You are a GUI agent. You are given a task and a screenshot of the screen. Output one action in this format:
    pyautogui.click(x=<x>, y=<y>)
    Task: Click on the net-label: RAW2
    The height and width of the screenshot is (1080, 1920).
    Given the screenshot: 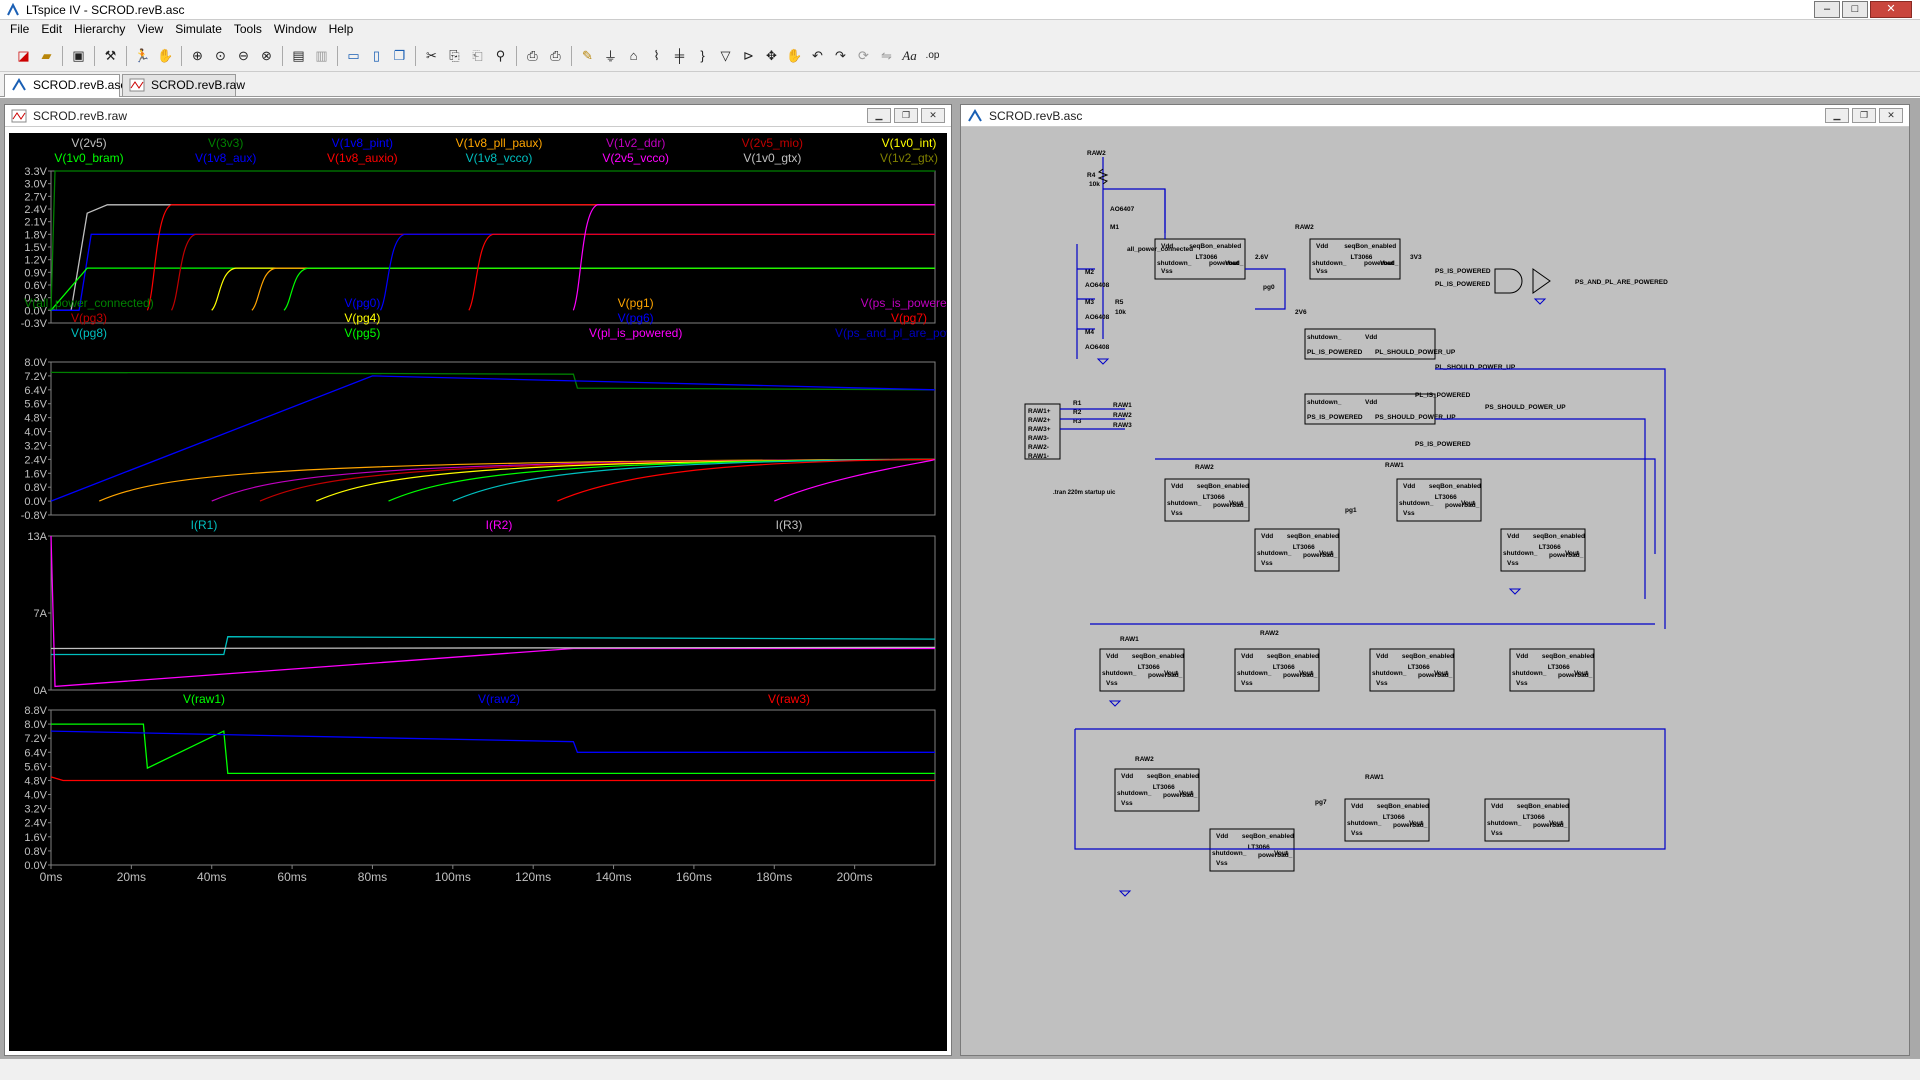 What is the action you would take?
    pyautogui.click(x=1269, y=633)
    